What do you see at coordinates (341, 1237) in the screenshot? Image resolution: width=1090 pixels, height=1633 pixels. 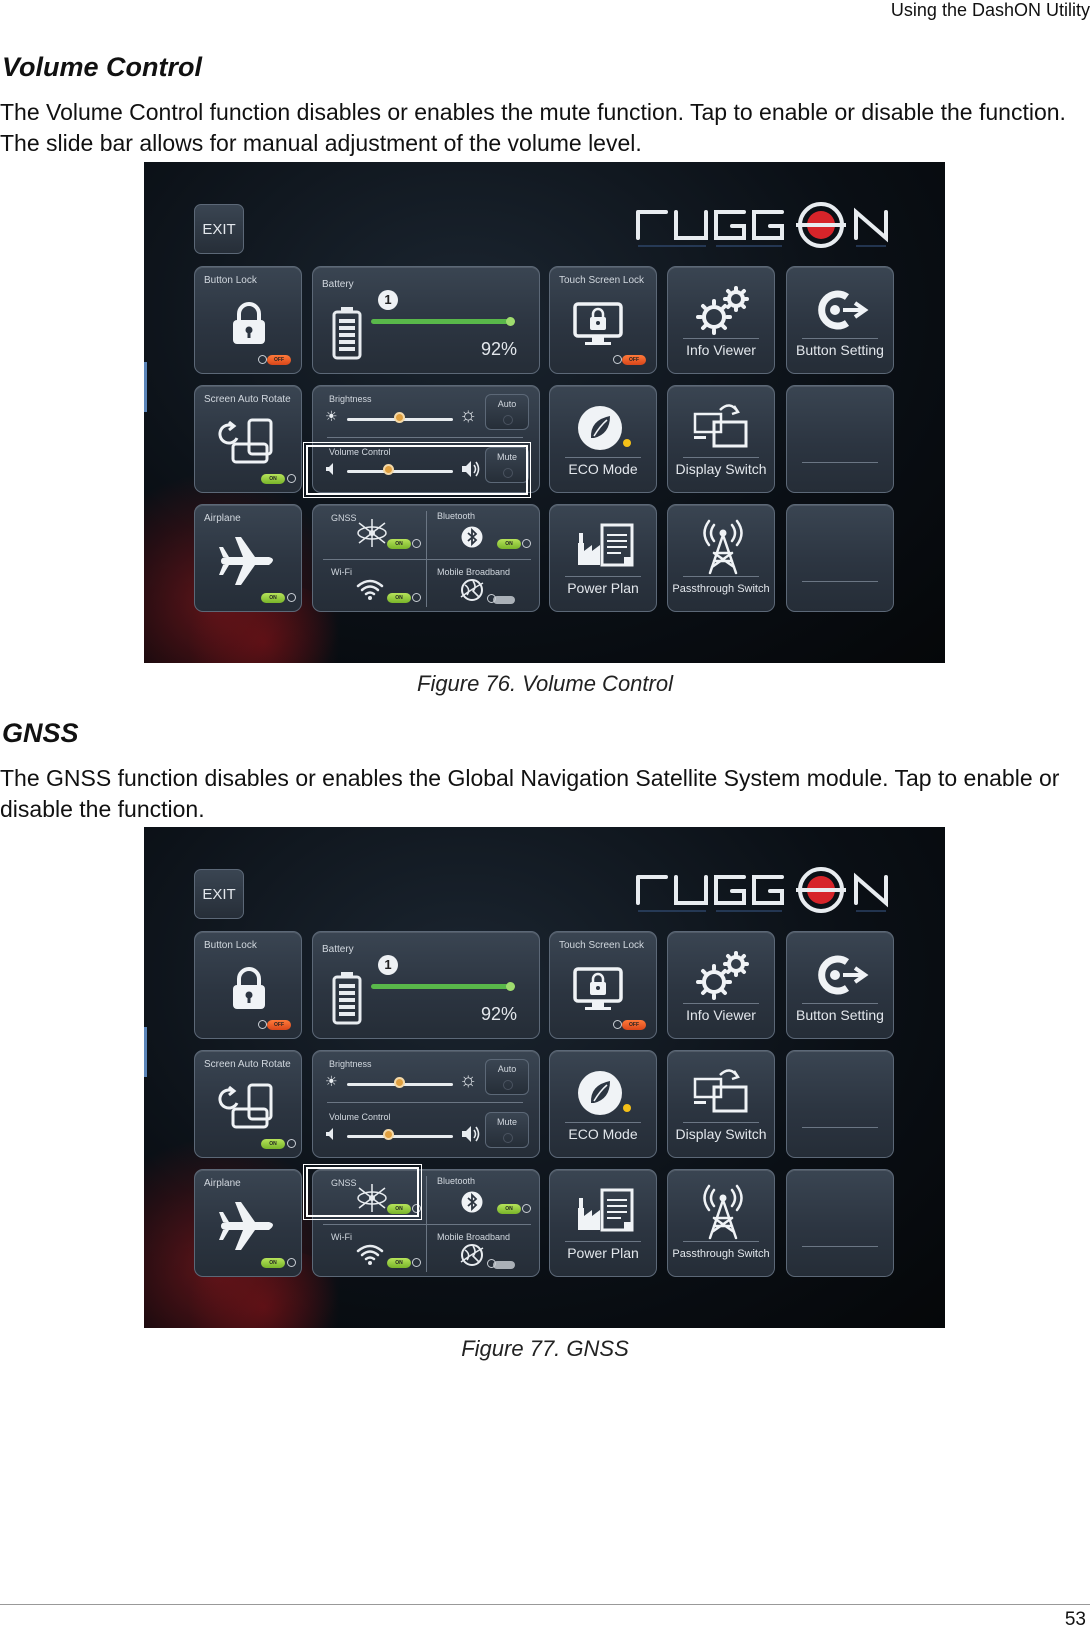 I see `wifi-label: Wi-Fi` at bounding box center [341, 1237].